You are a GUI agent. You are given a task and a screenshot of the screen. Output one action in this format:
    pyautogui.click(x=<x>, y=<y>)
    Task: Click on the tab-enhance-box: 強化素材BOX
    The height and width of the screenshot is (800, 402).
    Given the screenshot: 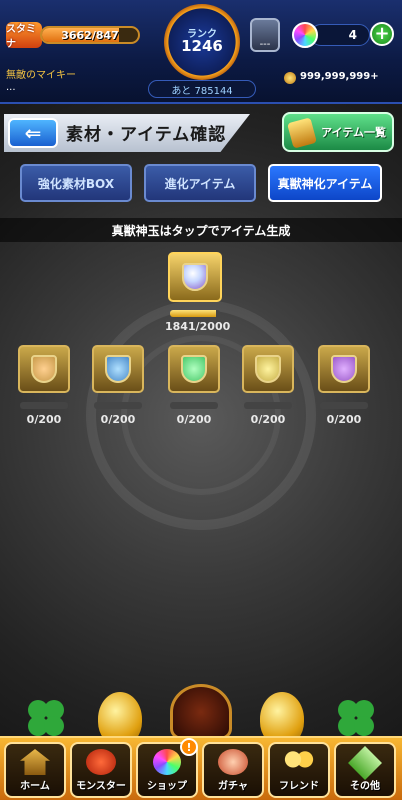 What is the action you would take?
    pyautogui.click(x=76, y=183)
    